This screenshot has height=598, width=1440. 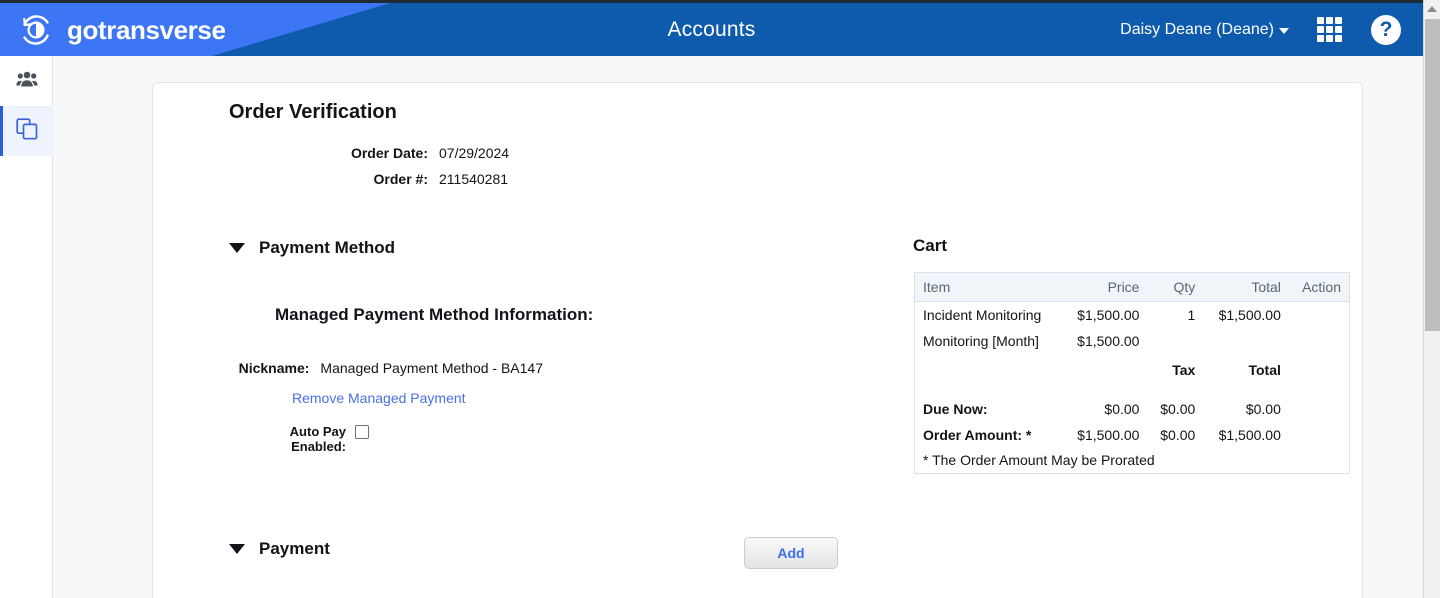 I want to click on header-actions: Daisy Deane (Deane) ?, so click(x=1260, y=29).